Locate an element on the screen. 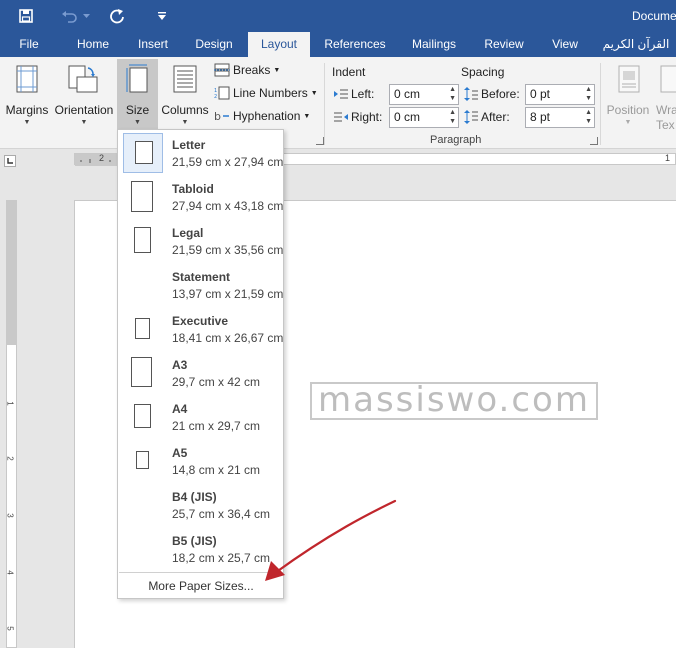 This screenshot has height=648, width=676. undo-dropdown-icon is located at coordinates (86, 16).